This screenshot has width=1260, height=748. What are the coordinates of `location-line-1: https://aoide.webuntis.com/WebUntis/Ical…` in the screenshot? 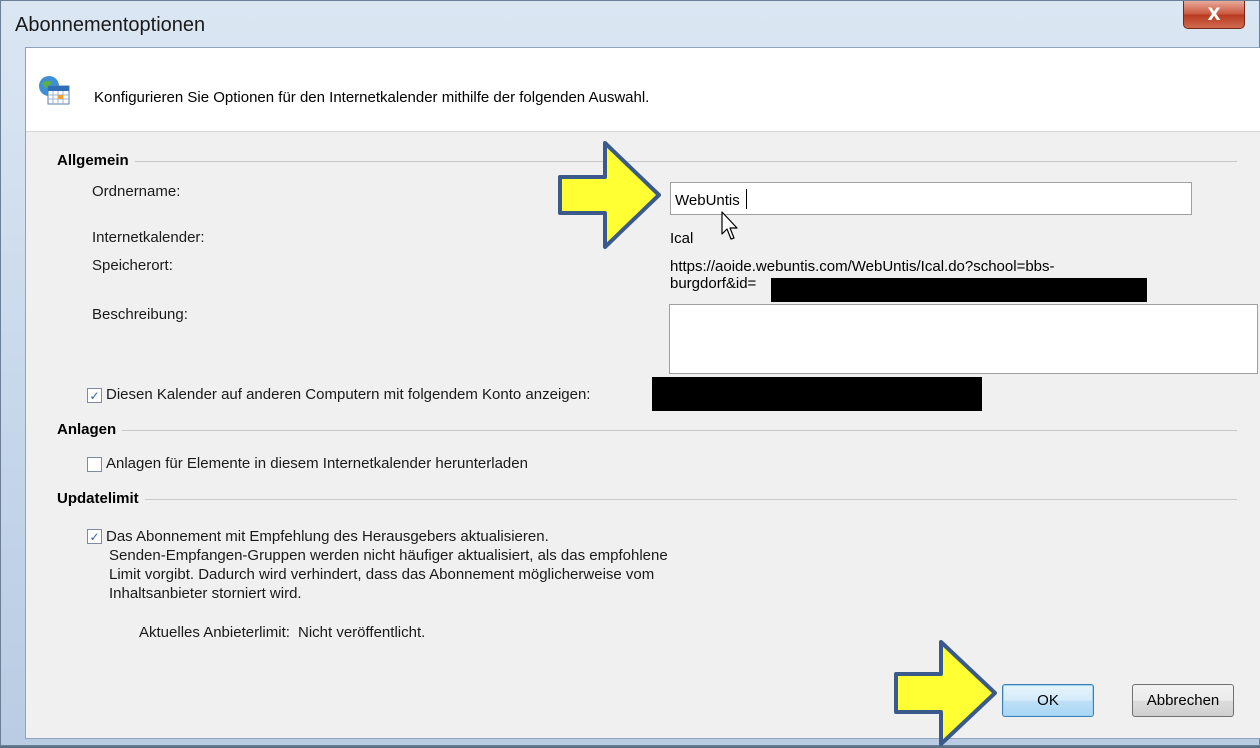 It's located at (862, 266).